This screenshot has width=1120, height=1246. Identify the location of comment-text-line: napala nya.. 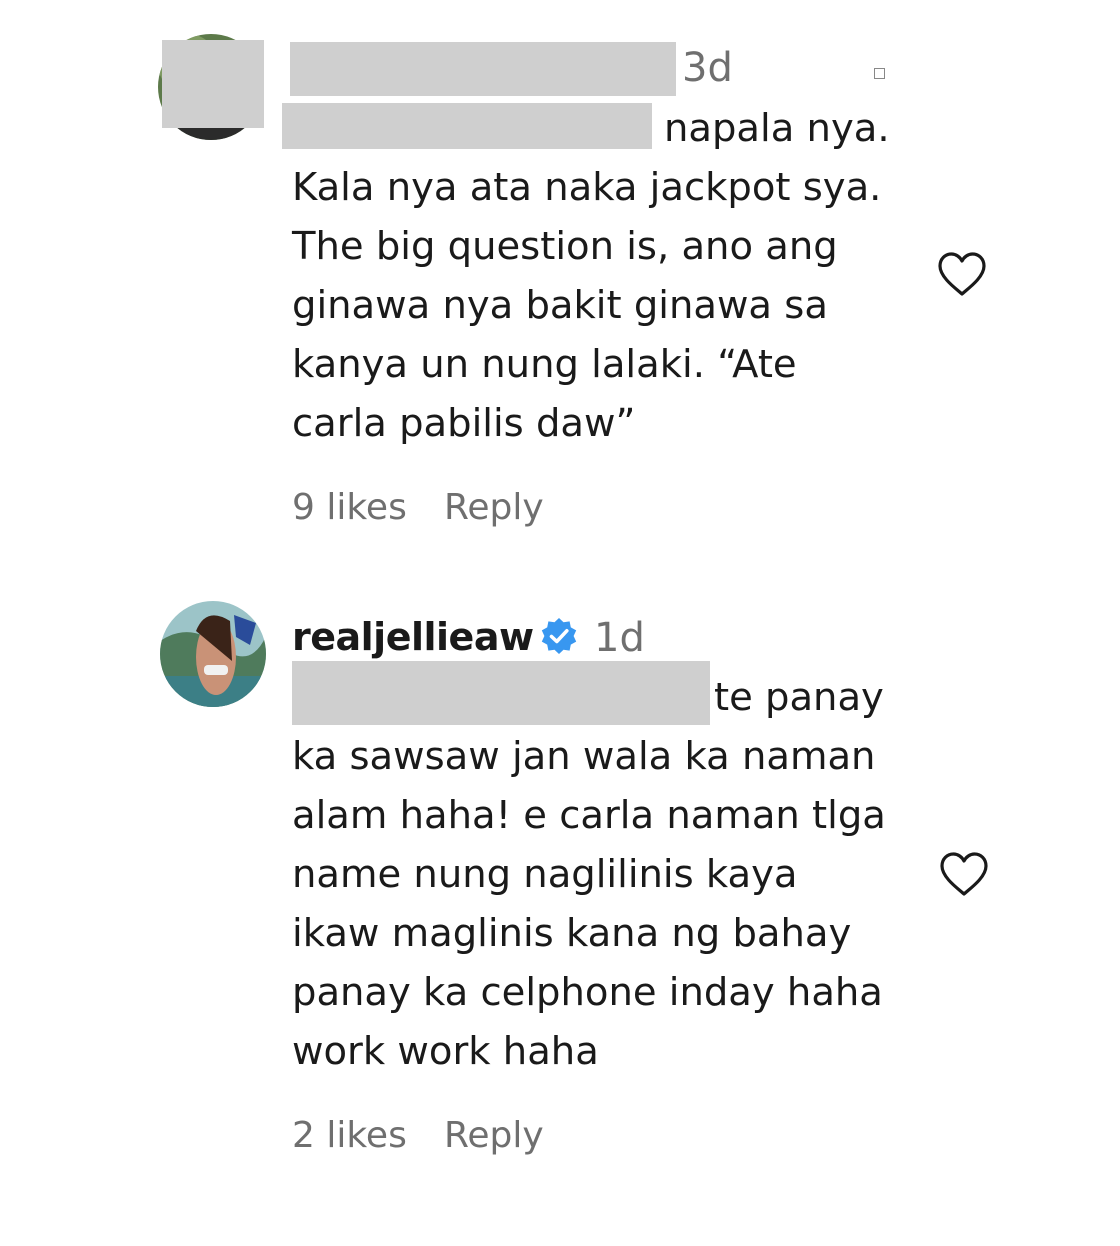
(777, 128).